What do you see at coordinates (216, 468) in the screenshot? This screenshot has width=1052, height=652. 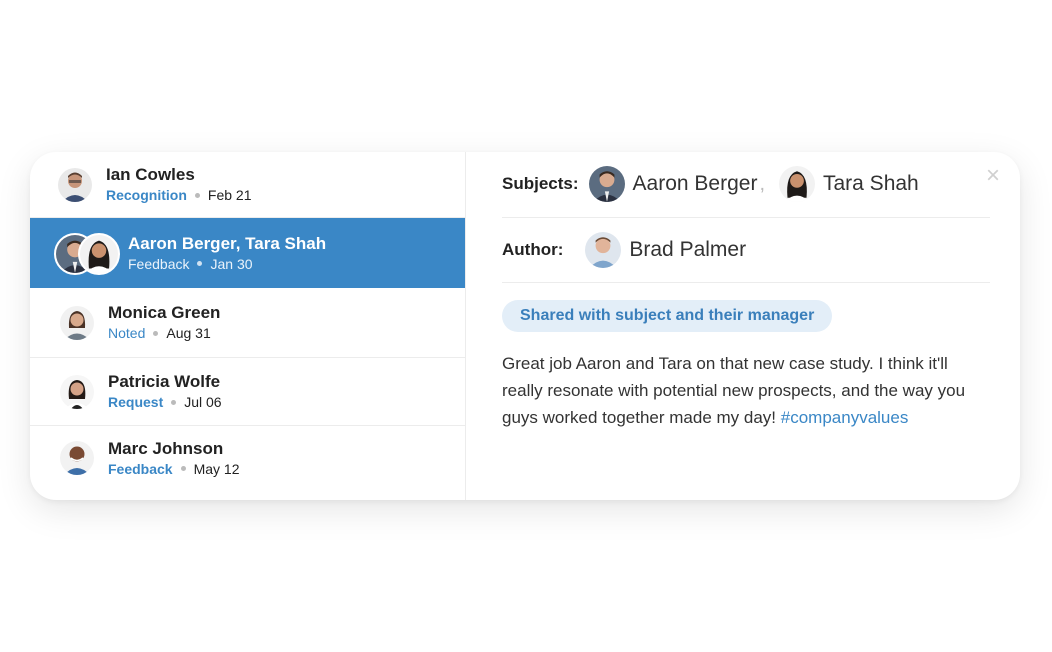 I see `item-date: May 12` at bounding box center [216, 468].